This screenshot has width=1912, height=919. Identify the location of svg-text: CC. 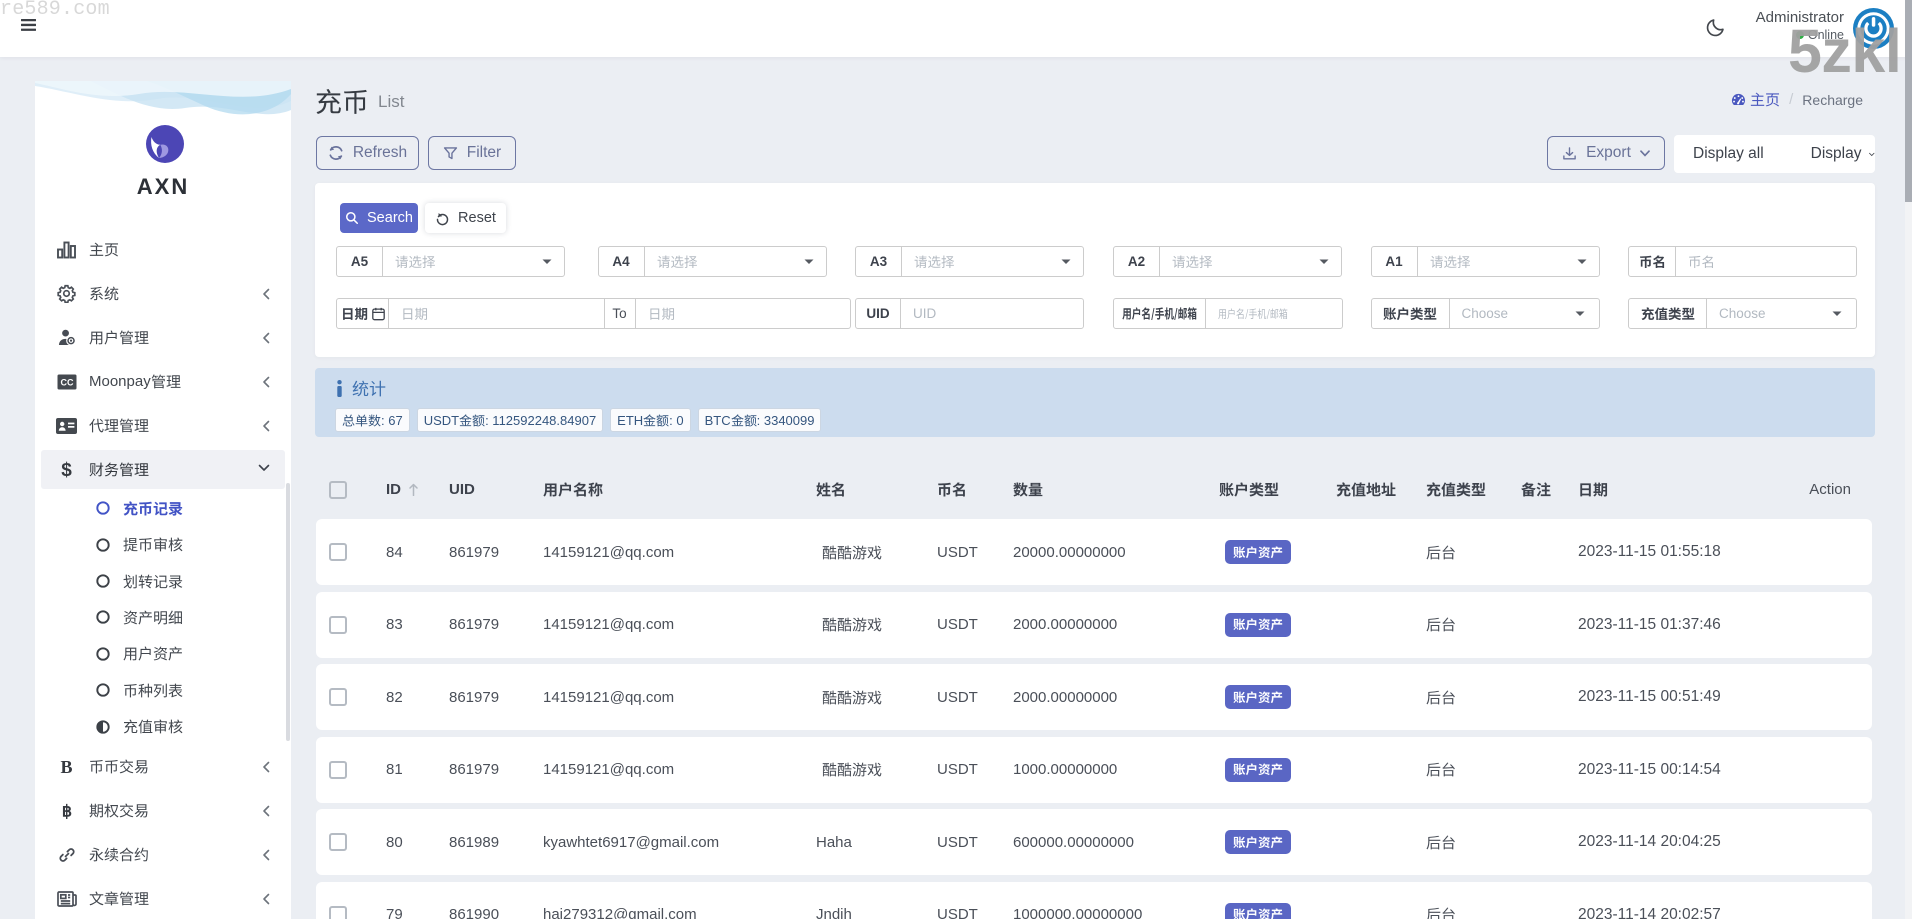
(66, 382).